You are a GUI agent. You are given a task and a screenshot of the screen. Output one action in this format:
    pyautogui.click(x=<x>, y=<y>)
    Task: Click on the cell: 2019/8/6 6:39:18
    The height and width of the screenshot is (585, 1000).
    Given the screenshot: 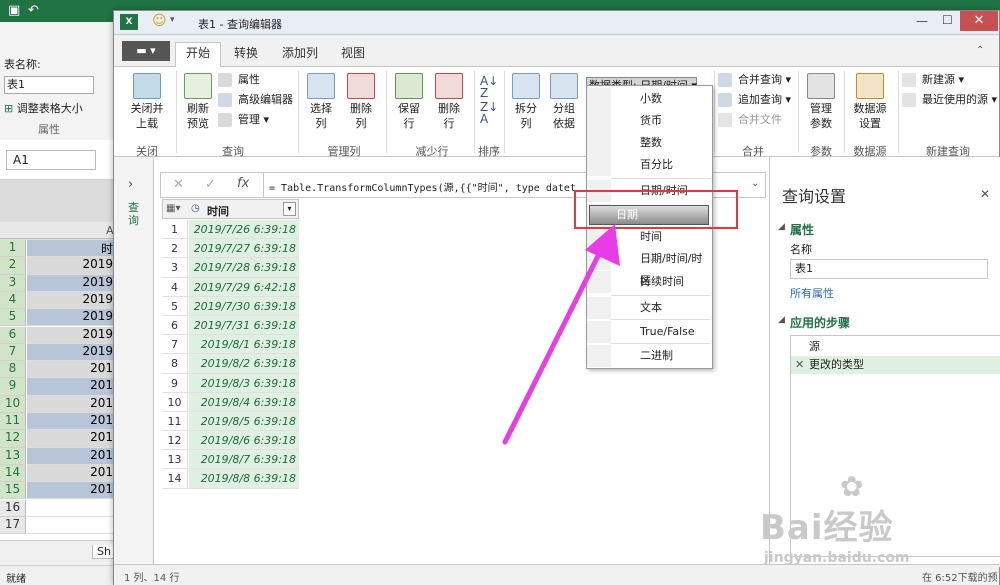 What is the action you would take?
    pyautogui.click(x=244, y=440)
    